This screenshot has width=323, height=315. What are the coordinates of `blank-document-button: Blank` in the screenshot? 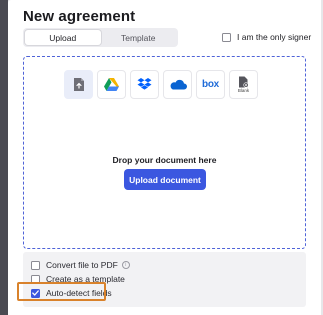 It's located at (243, 84).